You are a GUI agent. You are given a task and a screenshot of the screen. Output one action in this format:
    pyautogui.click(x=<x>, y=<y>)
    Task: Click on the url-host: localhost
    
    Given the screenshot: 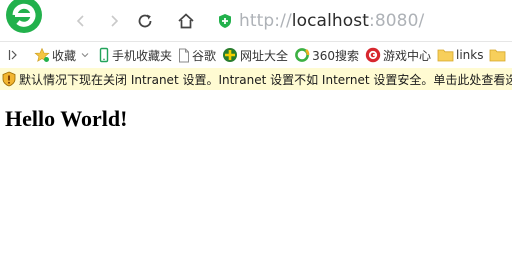 What is the action you would take?
    pyautogui.click(x=330, y=21)
    